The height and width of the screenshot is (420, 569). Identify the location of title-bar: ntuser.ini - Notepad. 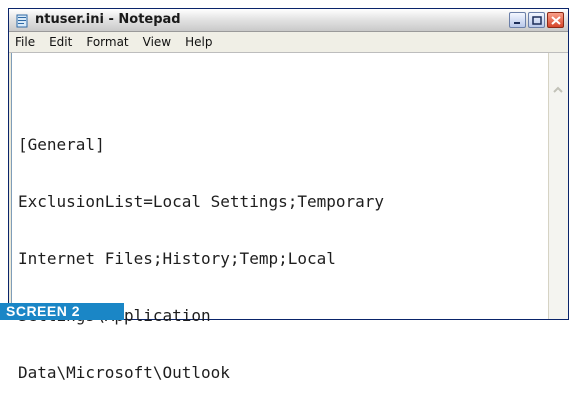
(288, 20).